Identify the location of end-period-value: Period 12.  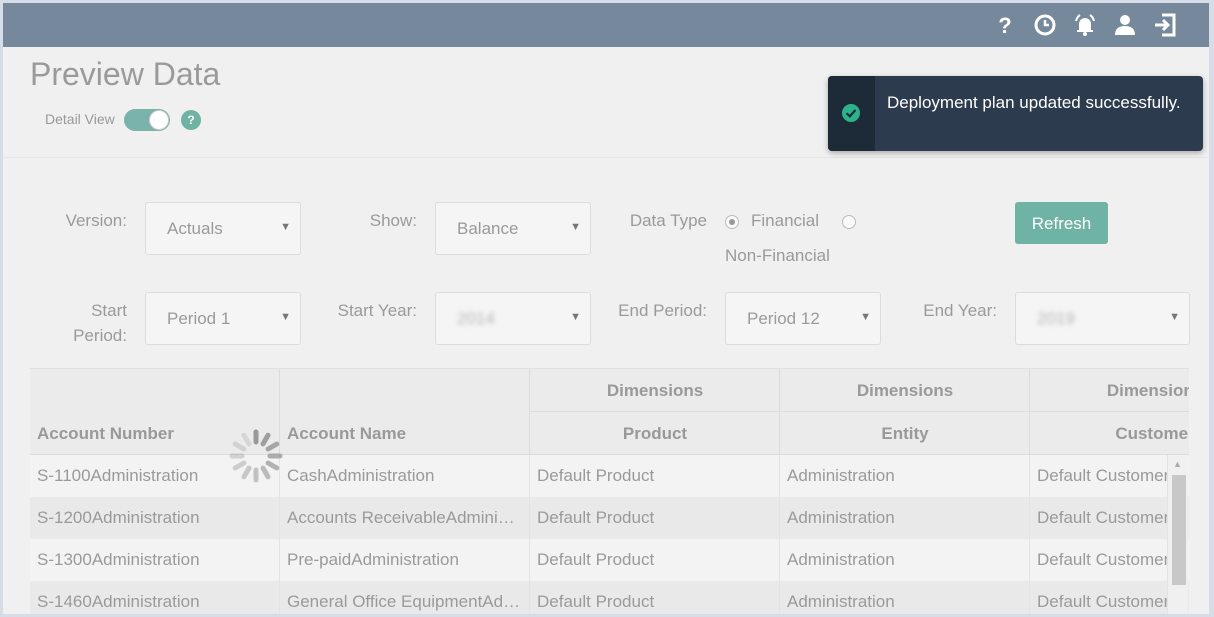
(783, 318).